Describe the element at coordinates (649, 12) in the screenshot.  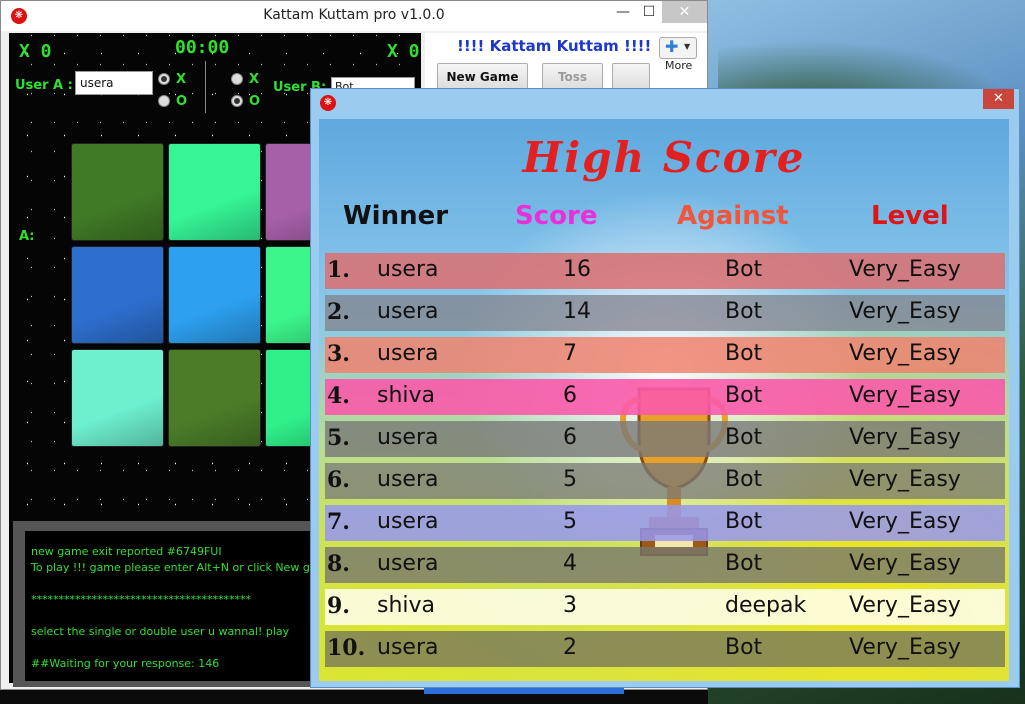
I see `maximize-button: ☐` at that location.